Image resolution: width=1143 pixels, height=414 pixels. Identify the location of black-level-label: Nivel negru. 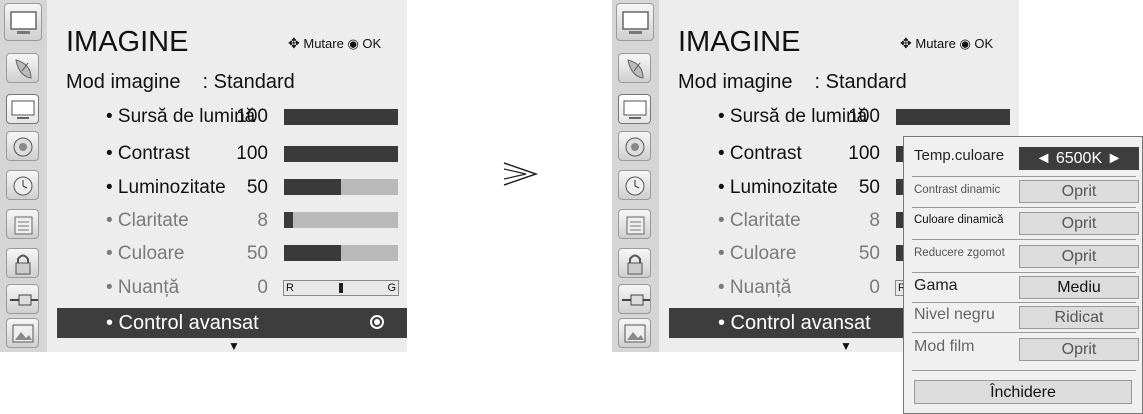
(954, 314).